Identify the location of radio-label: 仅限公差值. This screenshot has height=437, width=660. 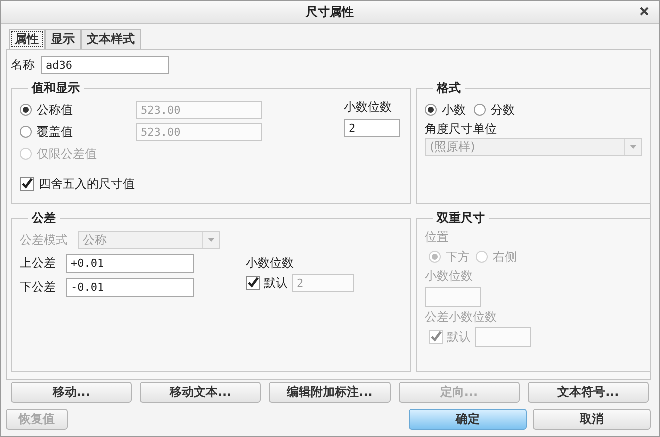
(67, 154).